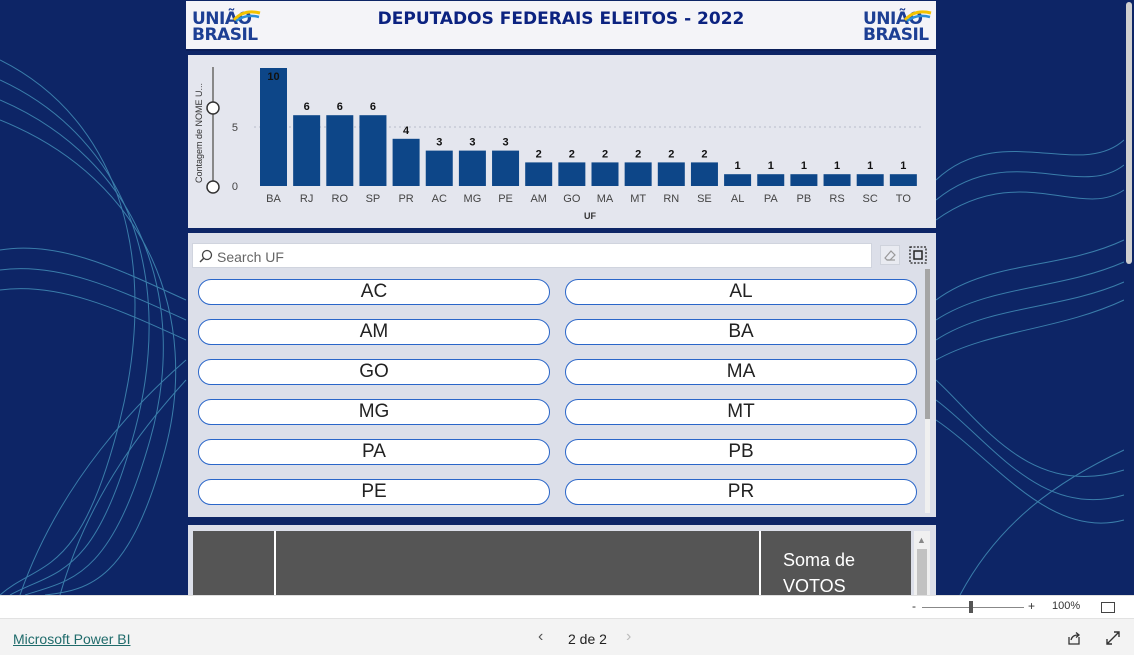 The image size is (1134, 655). What do you see at coordinates (473, 199) in the screenshot?
I see `x-tick-label: MG` at bounding box center [473, 199].